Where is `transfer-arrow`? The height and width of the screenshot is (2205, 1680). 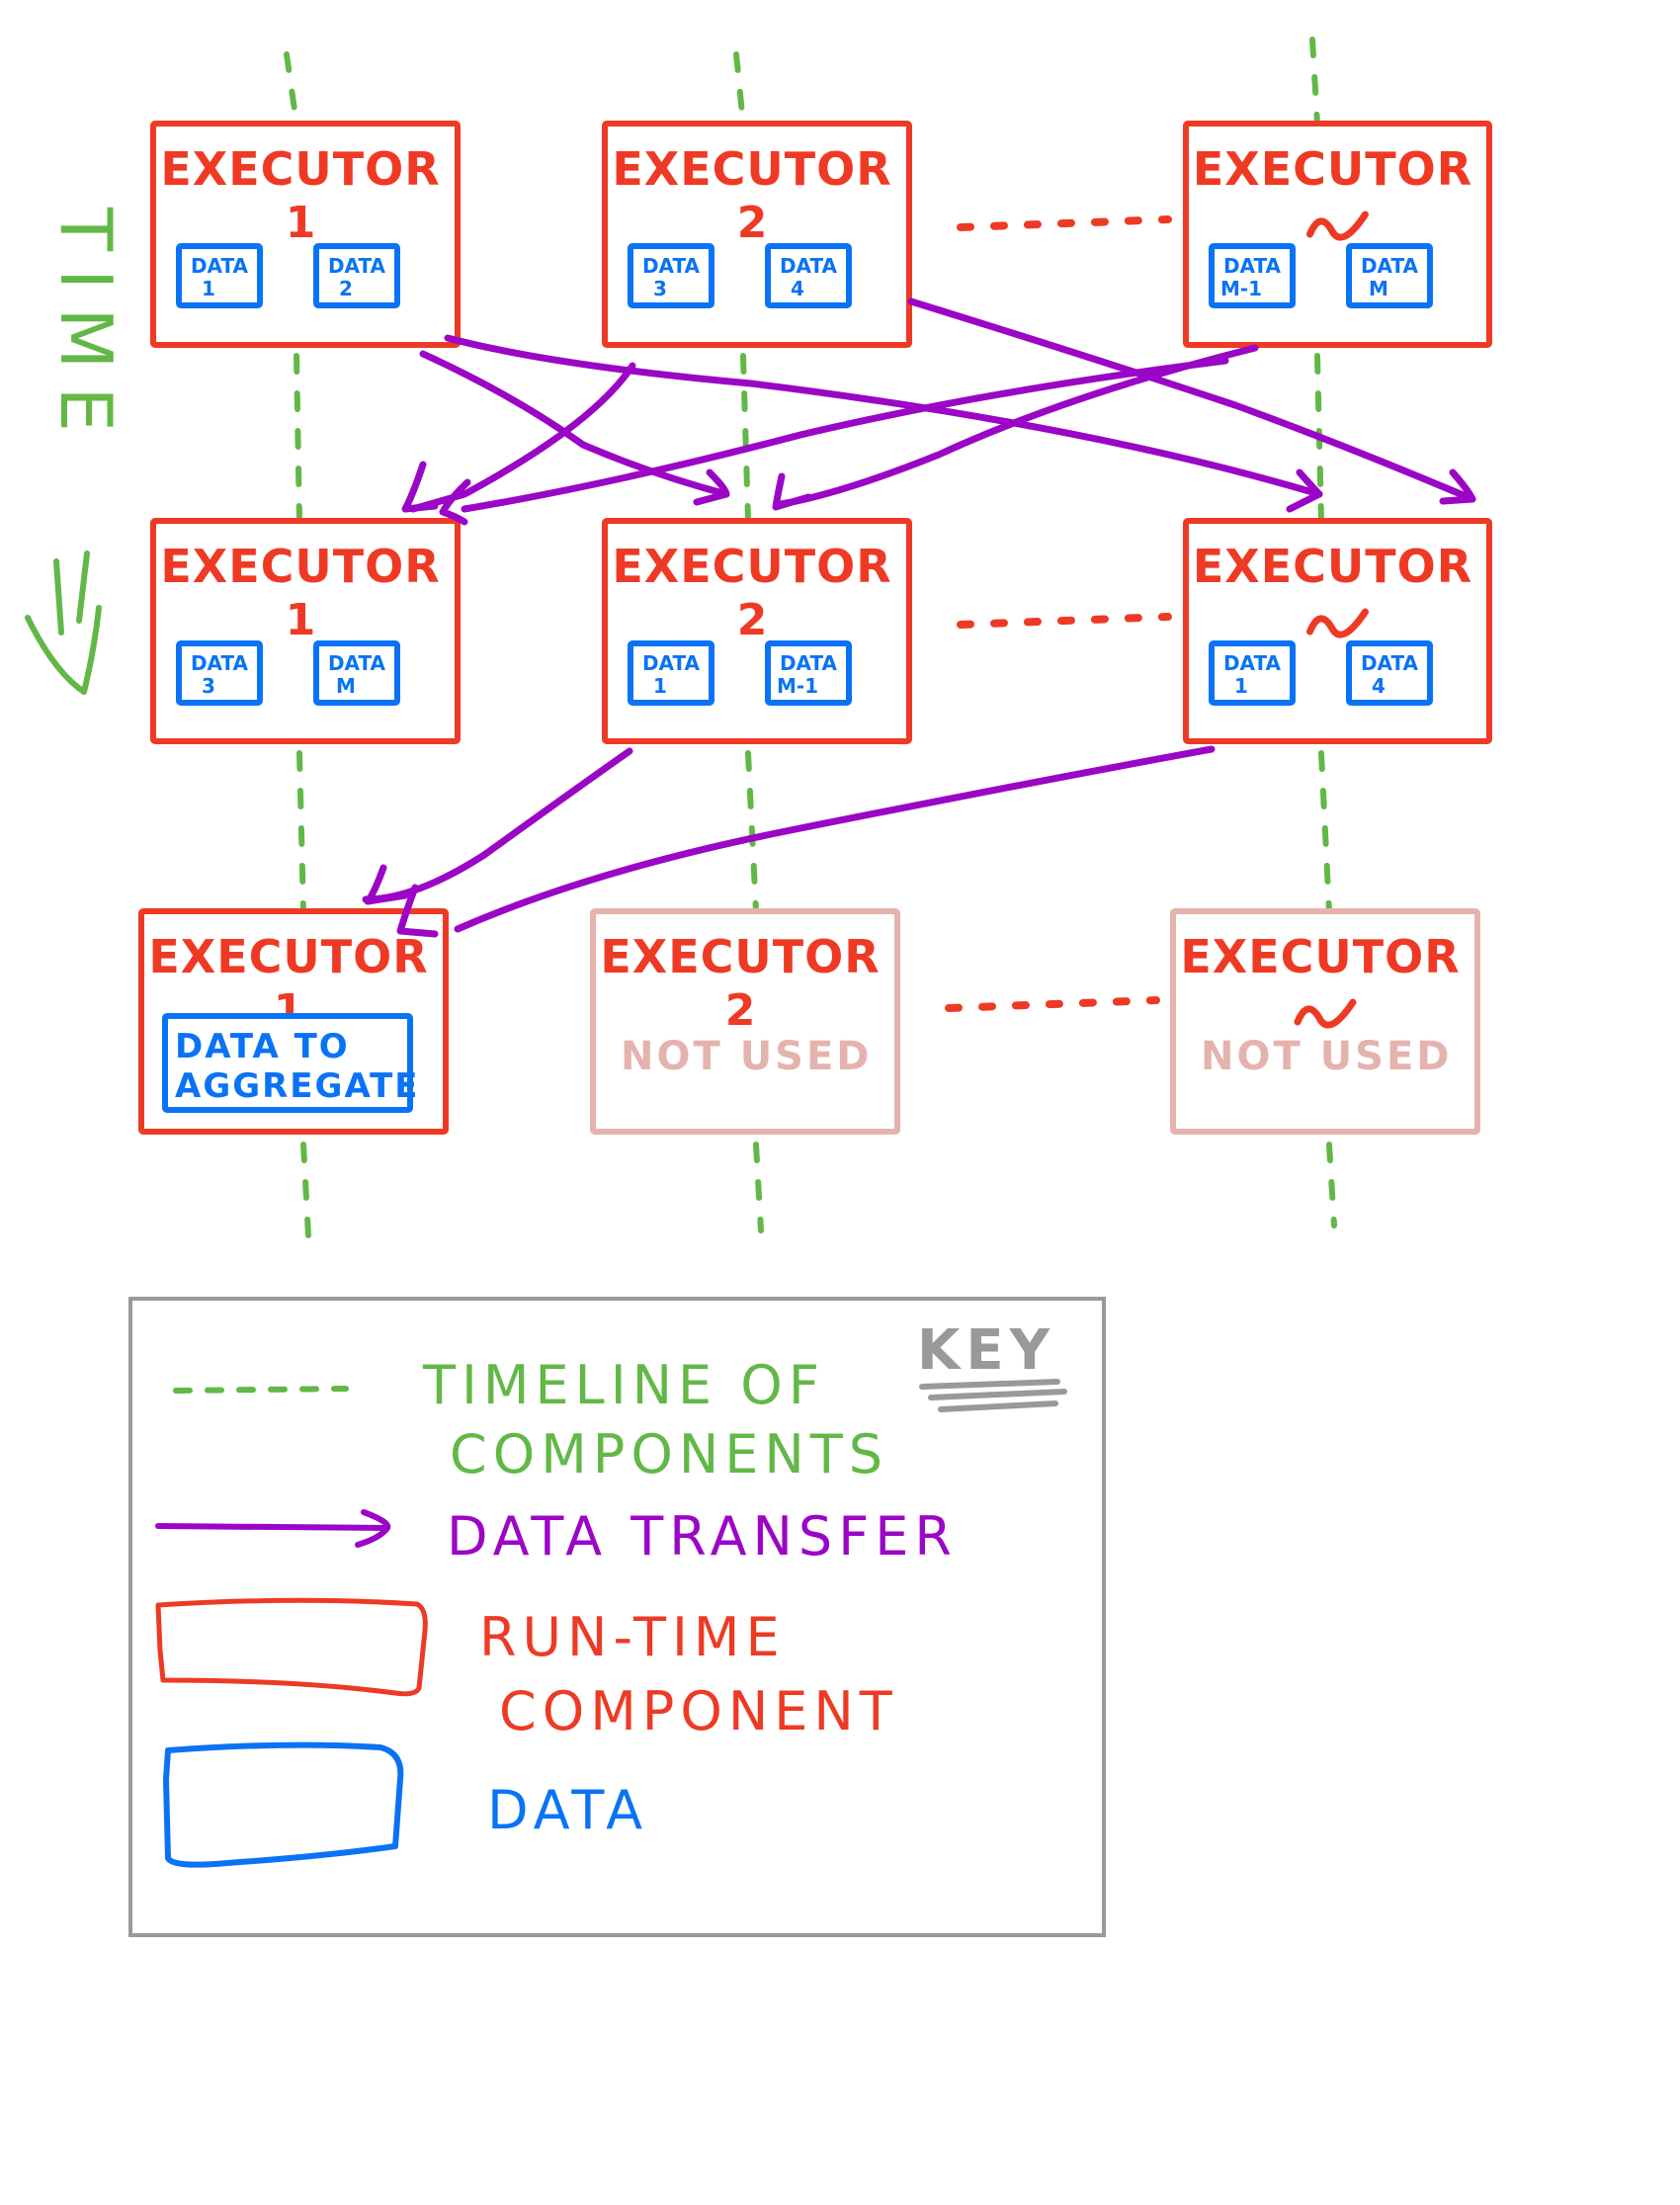 transfer-arrow is located at coordinates (806, 841).